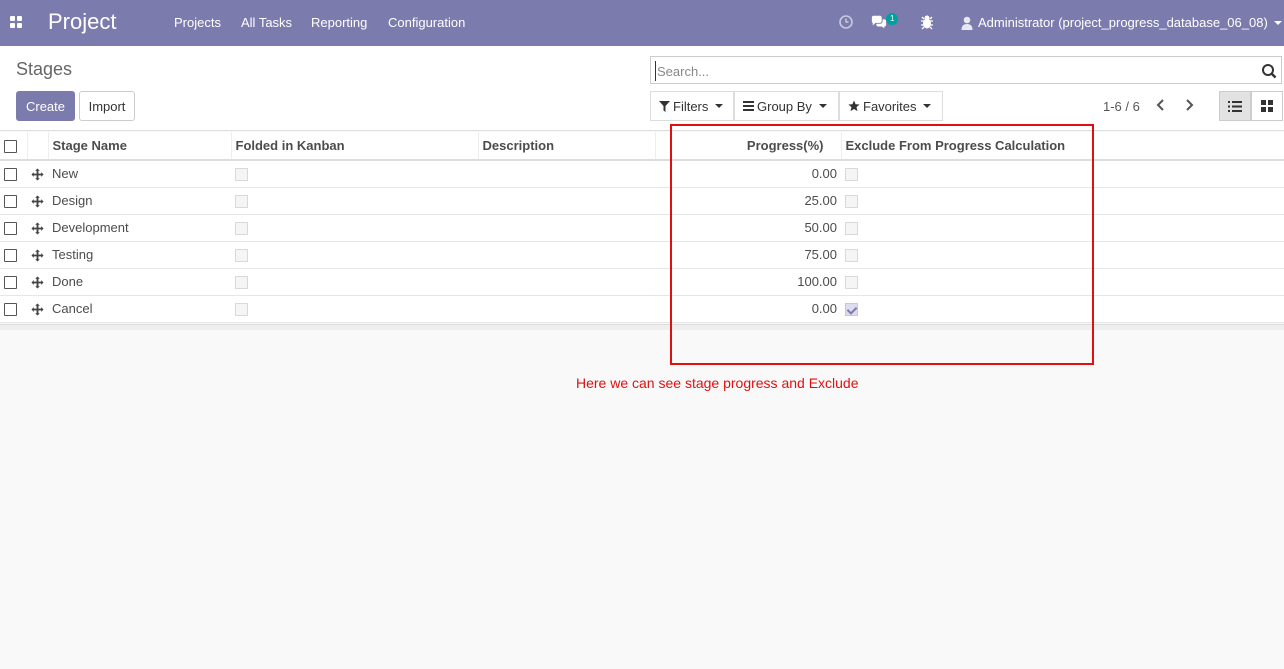 This screenshot has width=1284, height=669. Describe the element at coordinates (139, 201) in the screenshot. I see `stage-name-cell: Design` at that location.